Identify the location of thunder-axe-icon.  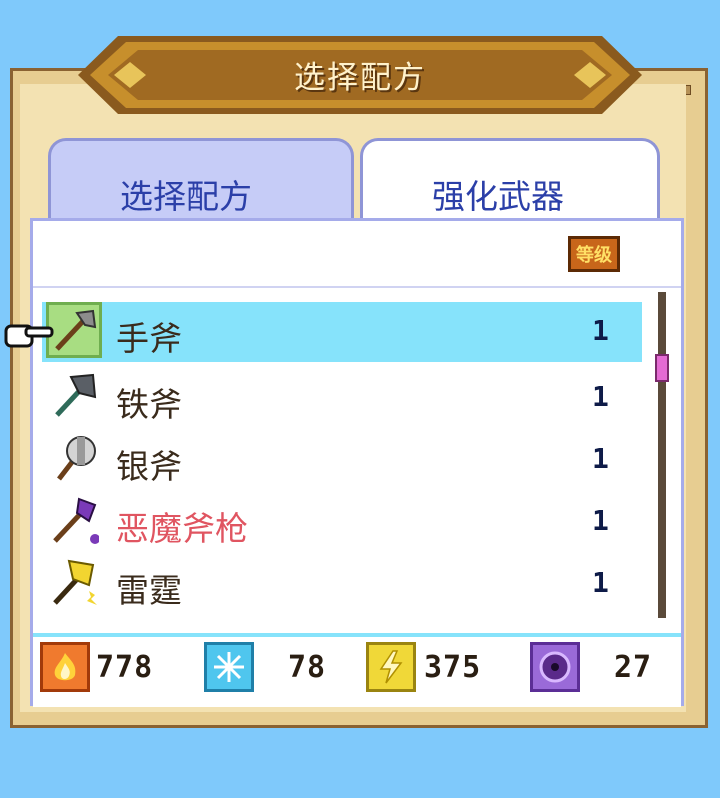
(74, 582).